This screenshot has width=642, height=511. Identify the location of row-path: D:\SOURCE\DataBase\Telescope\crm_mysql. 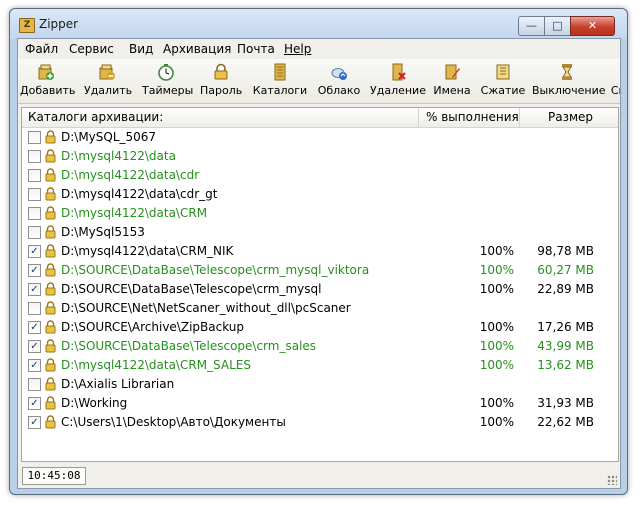
(191, 289).